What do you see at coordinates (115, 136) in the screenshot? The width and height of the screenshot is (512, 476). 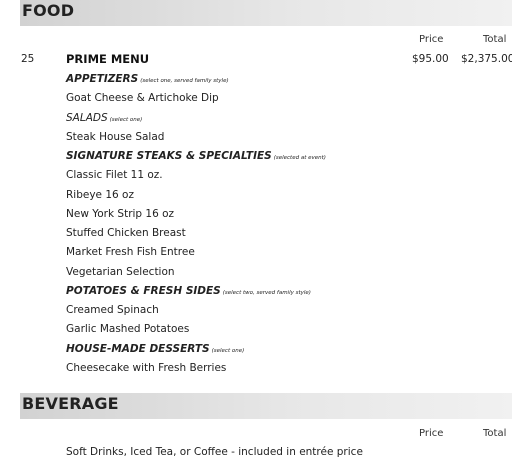 I see `menu-item: Steak House Salad` at bounding box center [115, 136].